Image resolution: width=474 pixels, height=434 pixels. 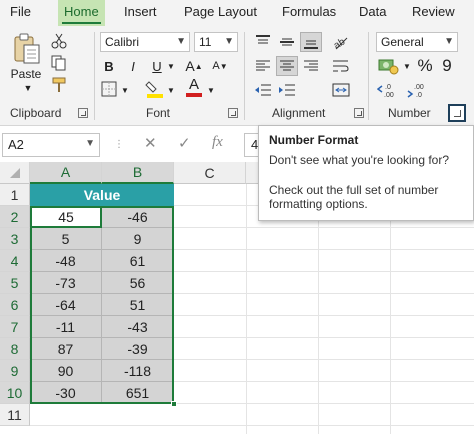 What do you see at coordinates (220, 11) in the screenshot?
I see `menu-page-layout: Page Layout` at bounding box center [220, 11].